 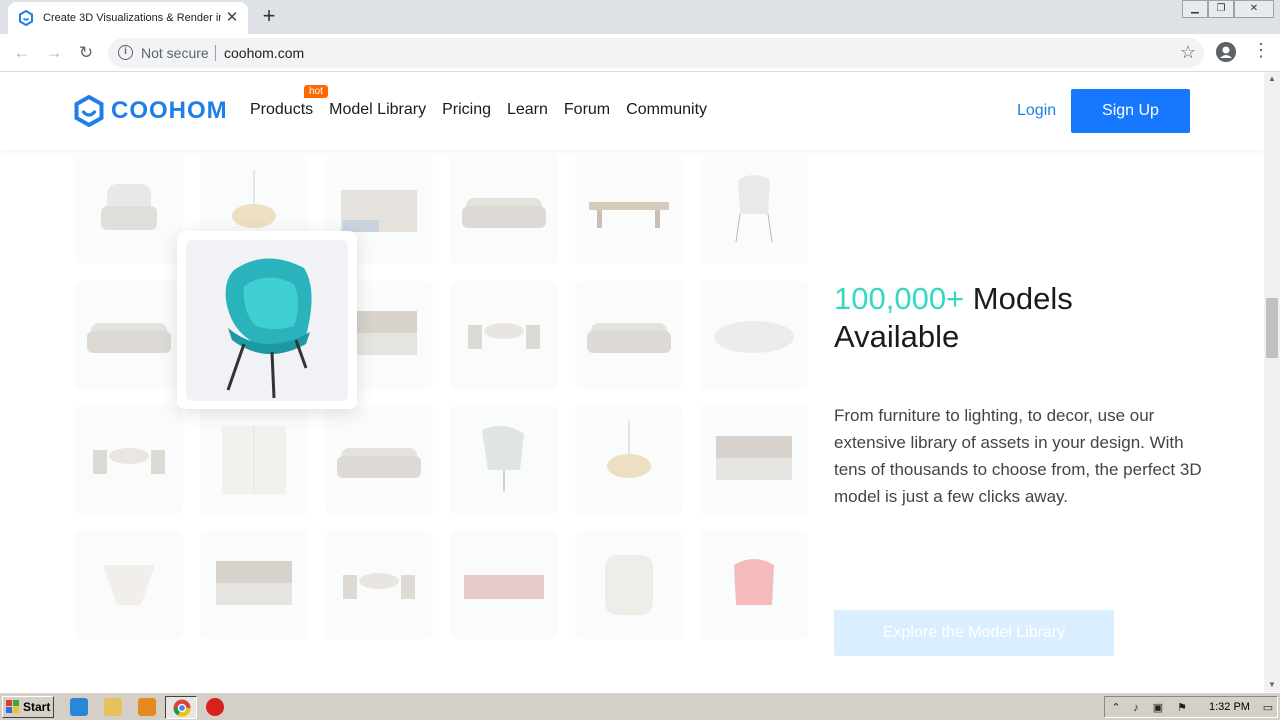 What do you see at coordinates (1158, 708) in the screenshot?
I see `network-icon: ▣` at bounding box center [1158, 708].